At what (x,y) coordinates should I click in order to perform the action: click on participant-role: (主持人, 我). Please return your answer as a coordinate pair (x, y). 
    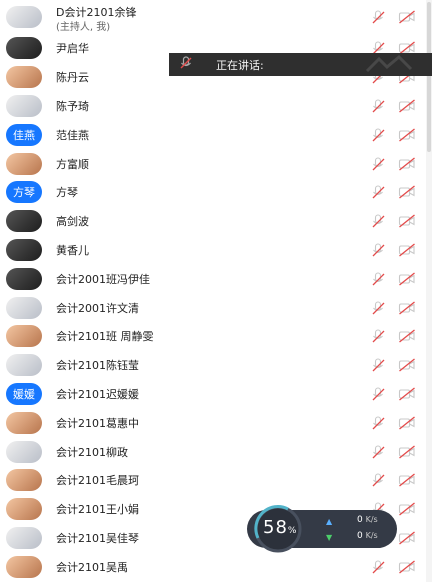
    Looking at the image, I should click on (83, 27).